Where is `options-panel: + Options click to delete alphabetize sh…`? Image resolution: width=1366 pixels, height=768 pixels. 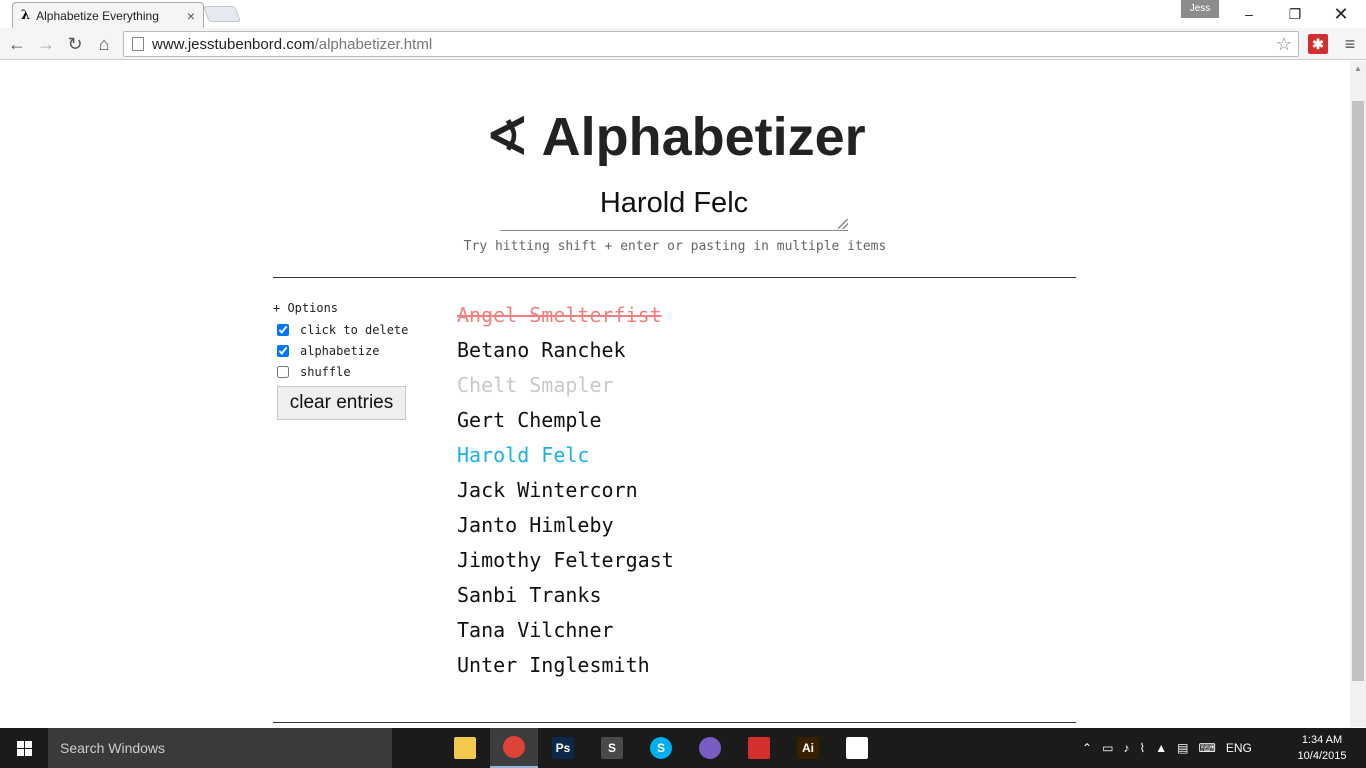 options-panel: + Options click to delete alphabetize sh… is located at coordinates (340, 360).